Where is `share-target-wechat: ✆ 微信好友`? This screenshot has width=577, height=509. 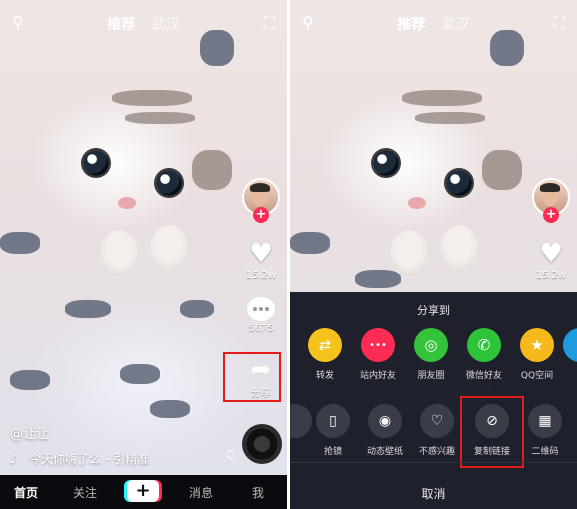 share-target-wechat: ✆ 微信好友 is located at coordinates (484, 354).